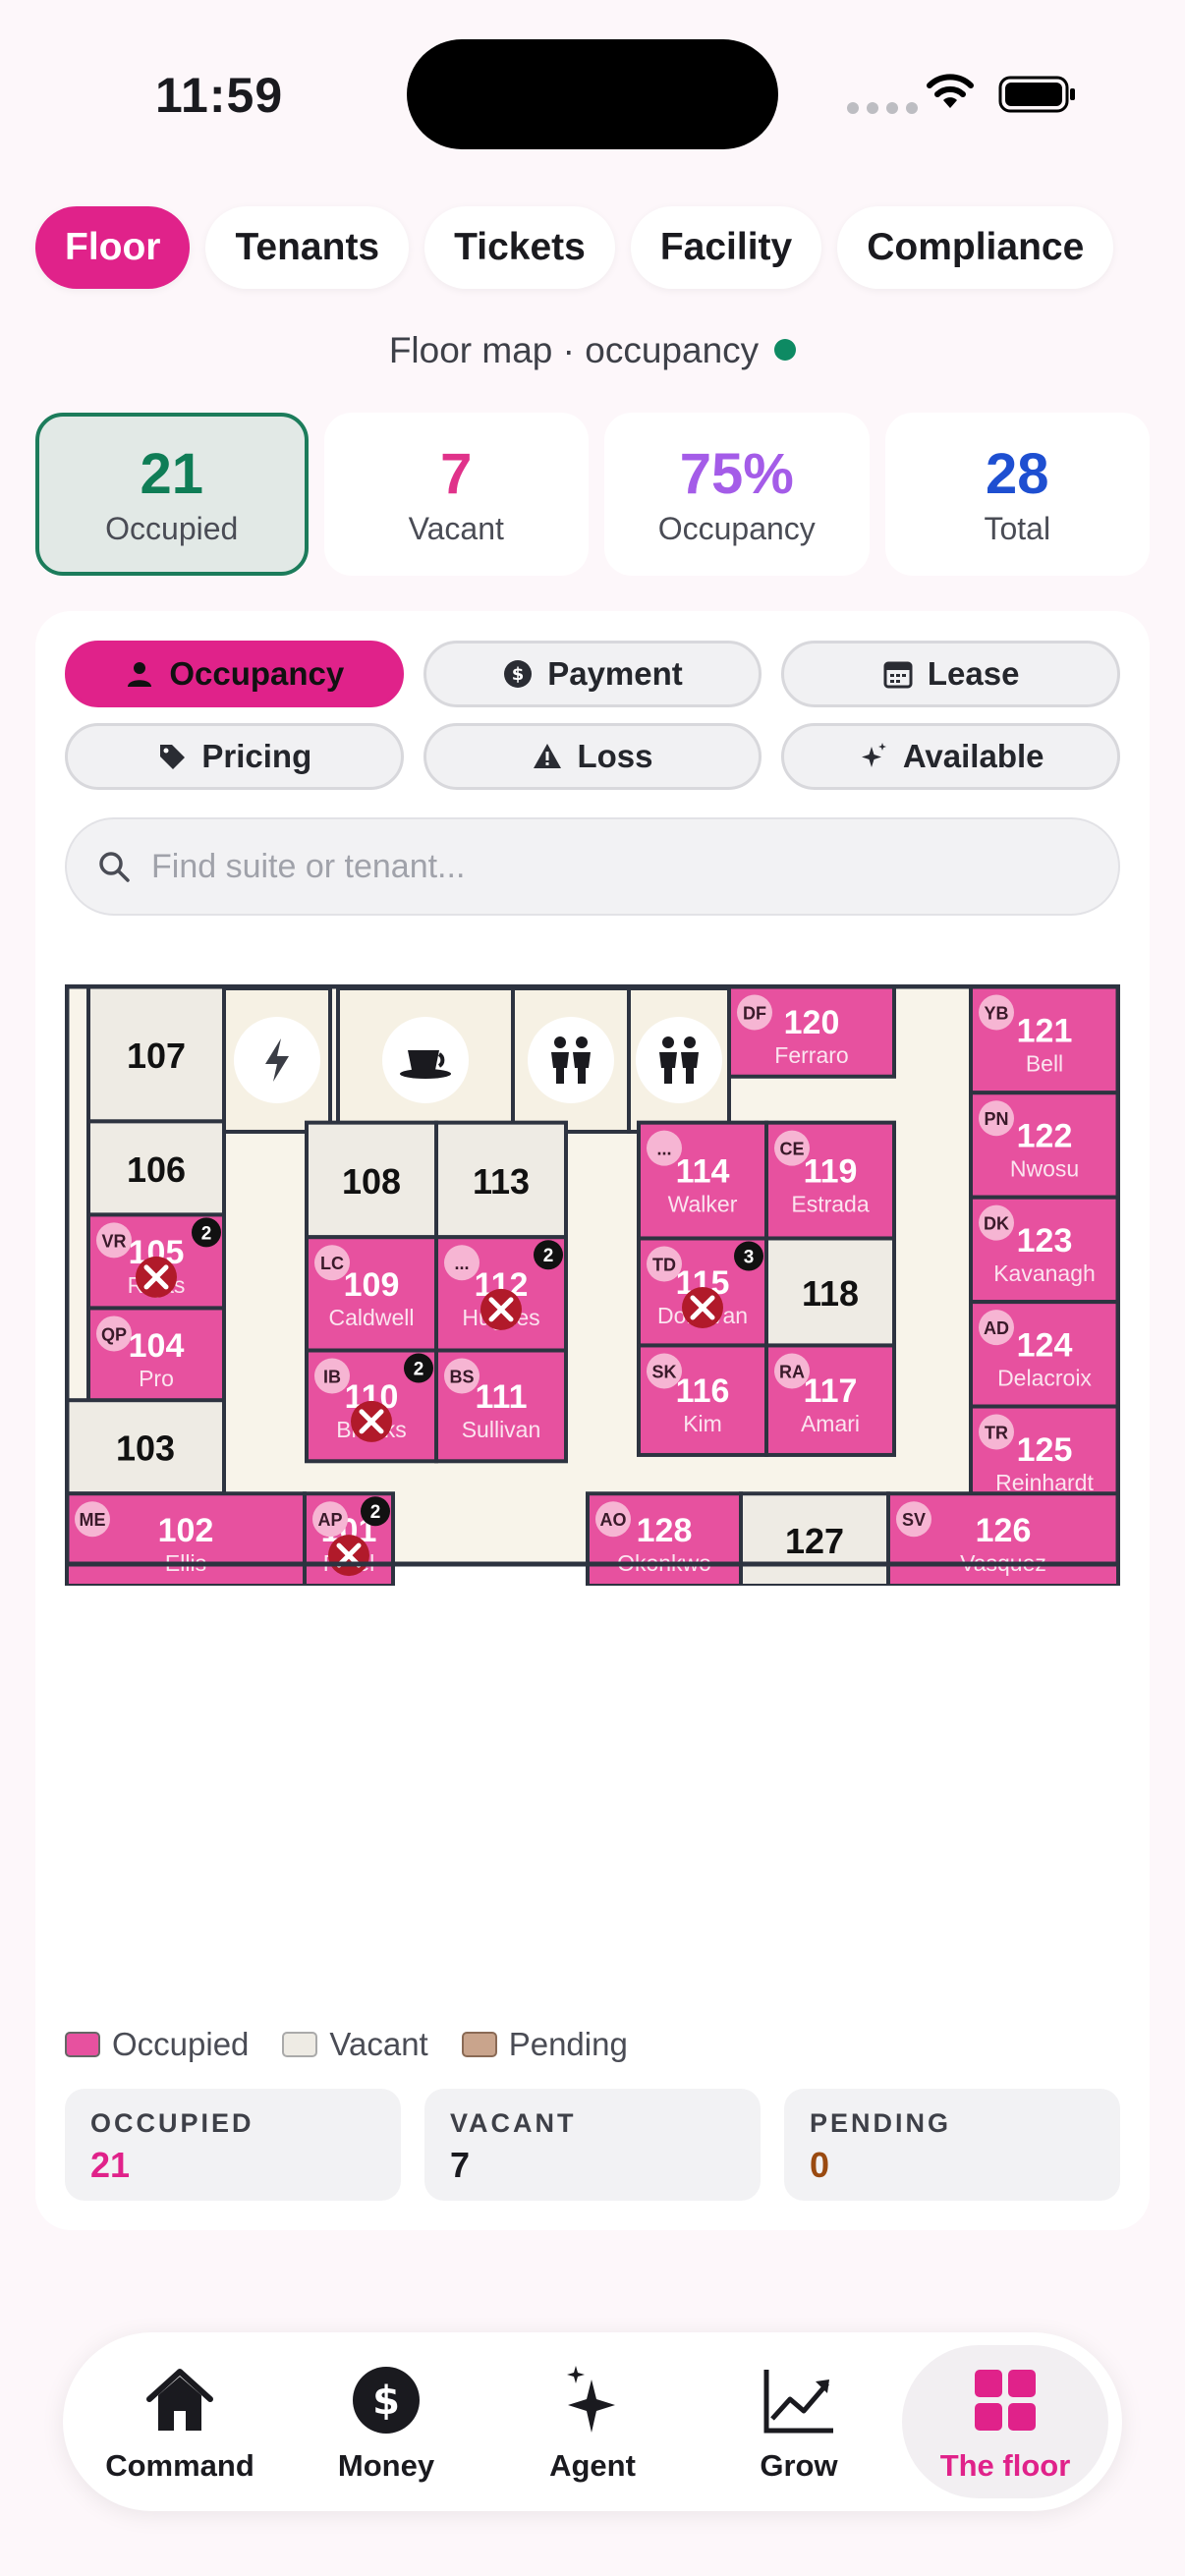 This screenshot has height=2576, width=1185. Describe the element at coordinates (426, 1060) in the screenshot. I see `coffee-icon` at that location.